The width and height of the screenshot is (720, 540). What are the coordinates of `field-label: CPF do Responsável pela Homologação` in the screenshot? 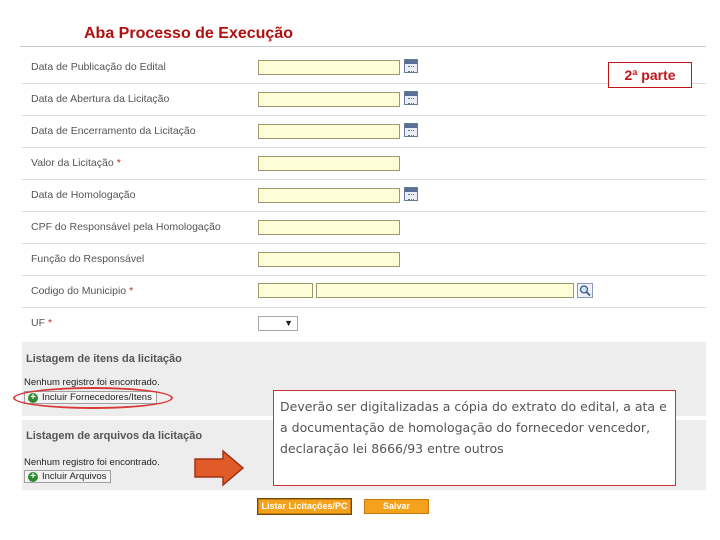 It's located at (126, 227).